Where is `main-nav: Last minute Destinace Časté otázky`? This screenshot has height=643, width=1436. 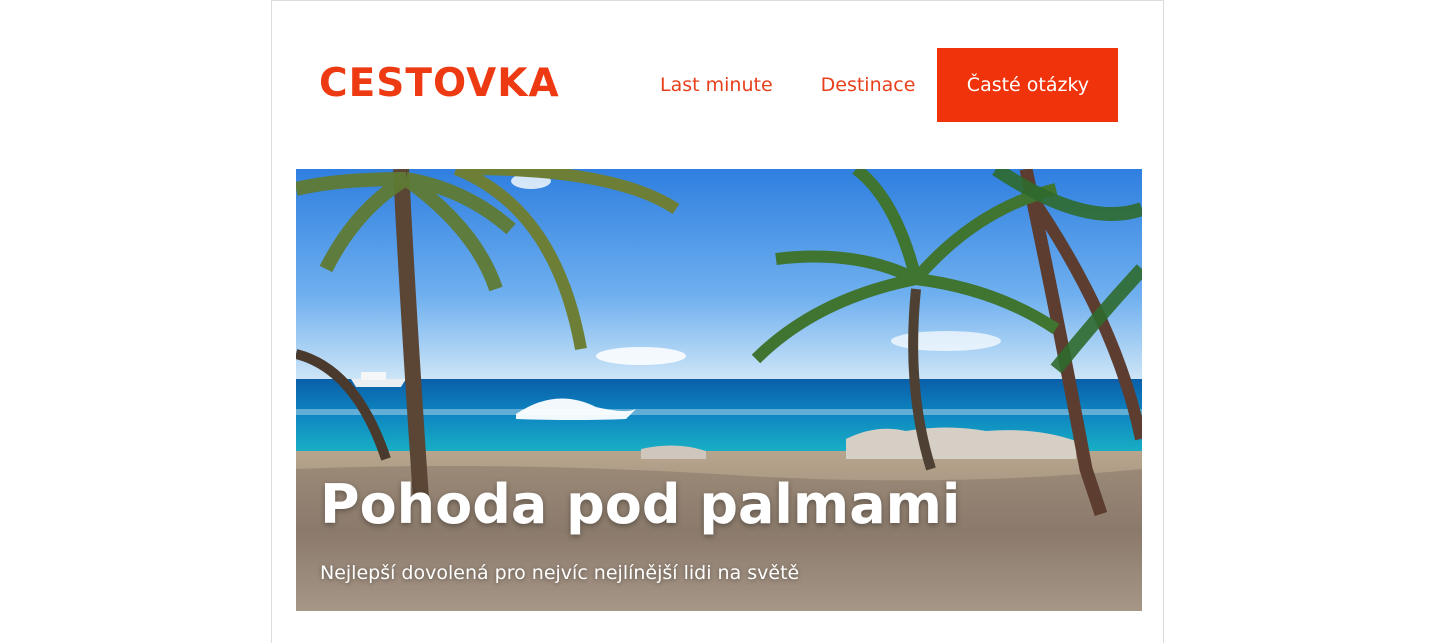 main-nav: Last minute Destinace Časté otázky is located at coordinates (880, 85).